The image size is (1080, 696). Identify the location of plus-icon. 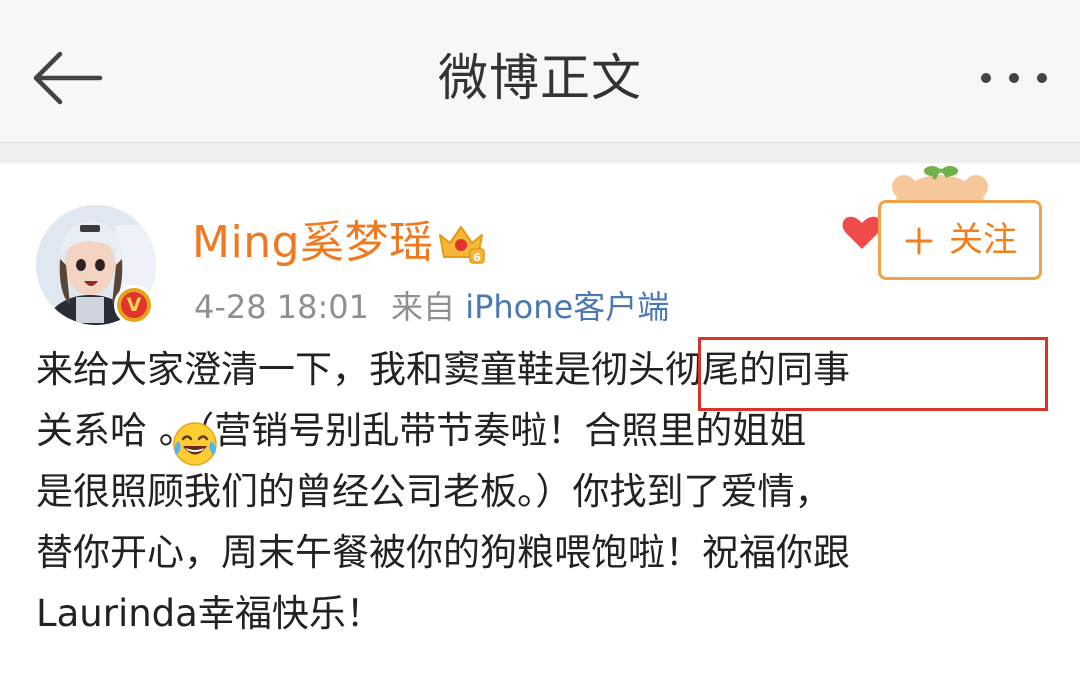
(919, 241).